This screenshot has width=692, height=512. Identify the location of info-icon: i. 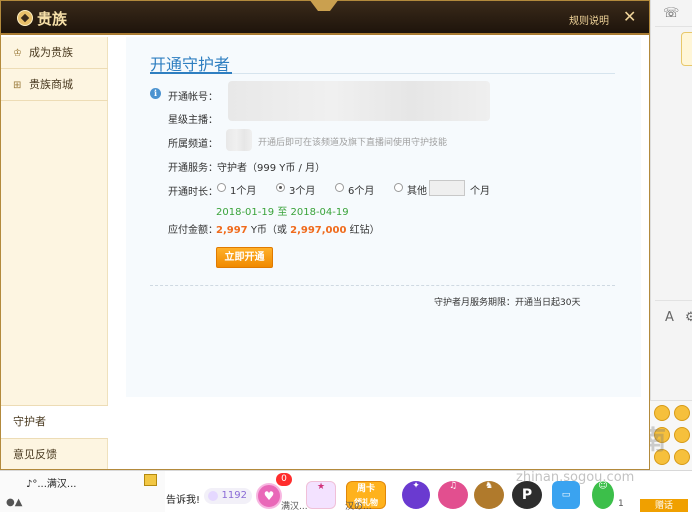
(155, 93).